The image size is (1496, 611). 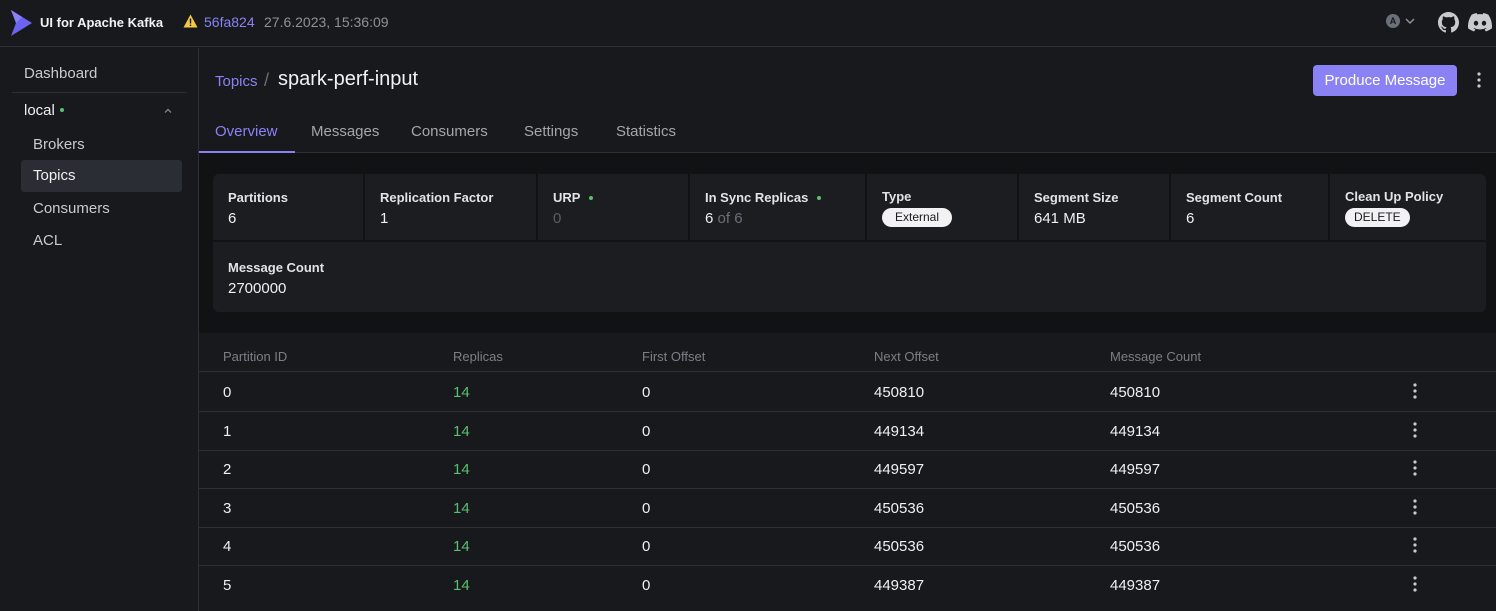 What do you see at coordinates (849, 278) in the screenshot?
I see `stat-message-count: Message Count 2700000` at bounding box center [849, 278].